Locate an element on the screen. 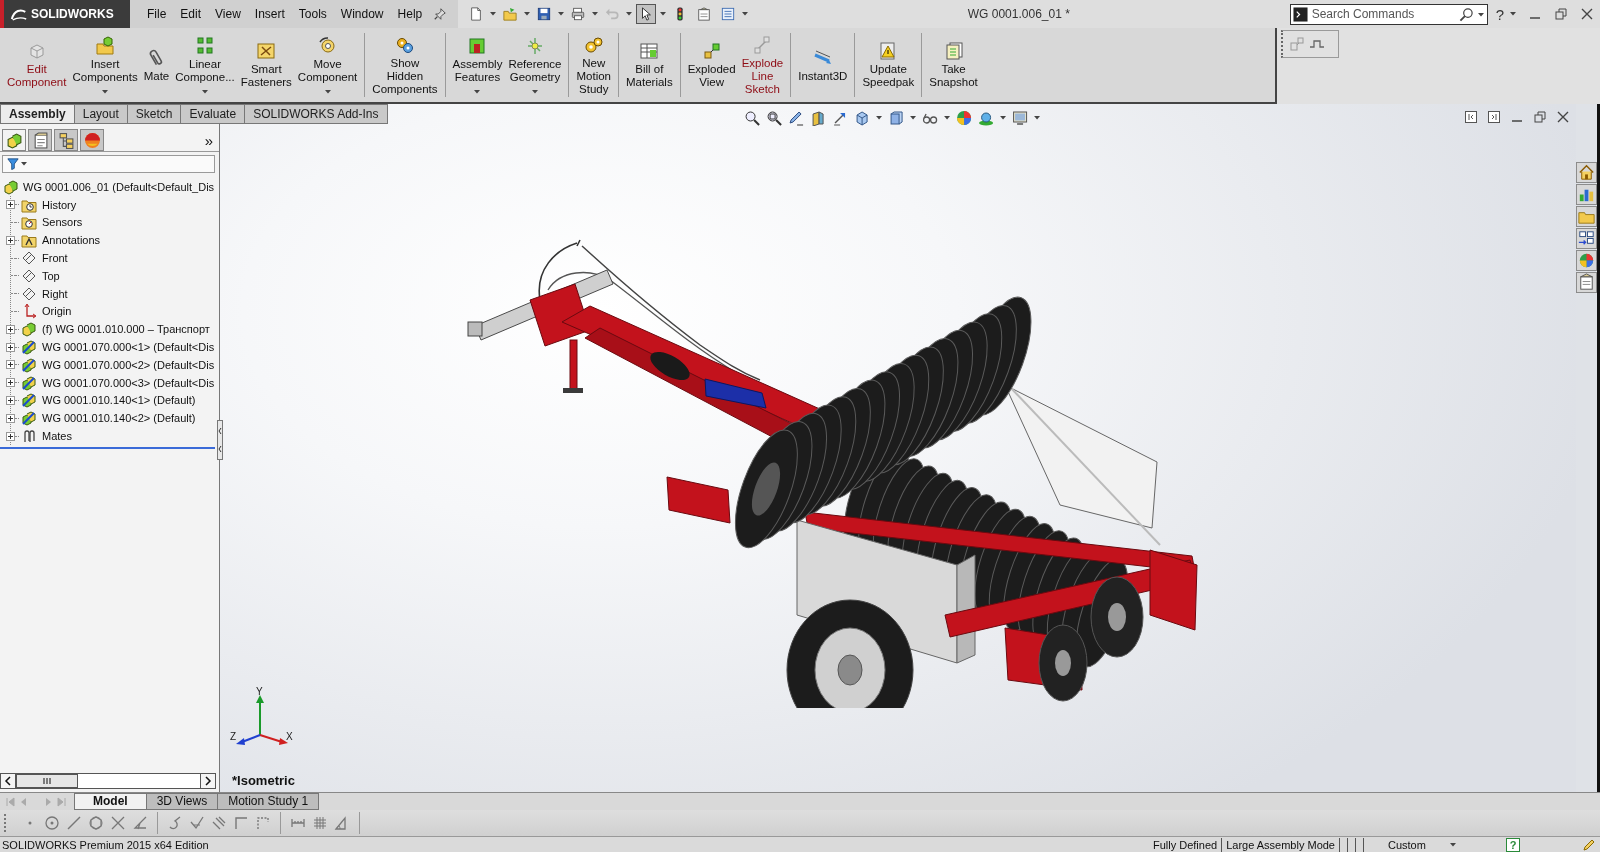 Image resolution: width=1600 pixels, height=852 pixels. command-button: Edit Component is located at coordinates (37, 65).